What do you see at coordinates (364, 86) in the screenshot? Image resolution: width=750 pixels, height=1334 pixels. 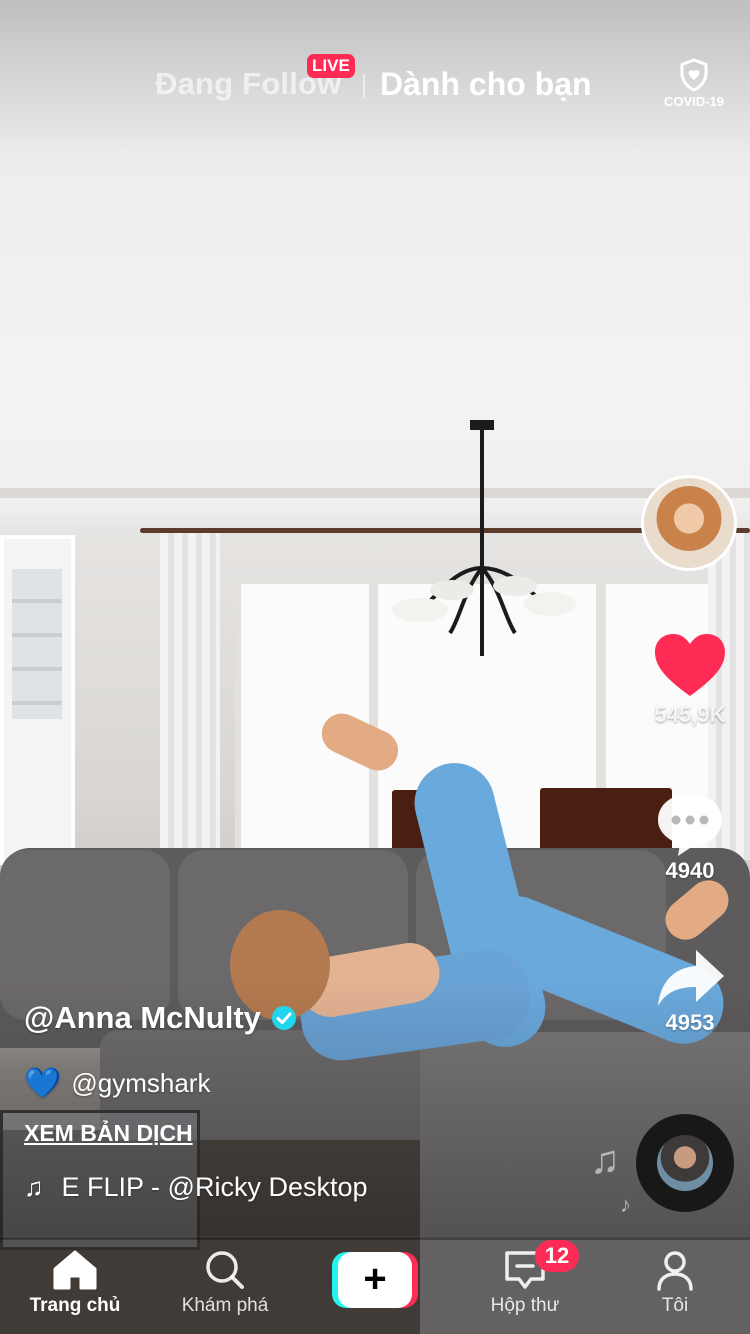 I see `tab-divider` at bounding box center [364, 86].